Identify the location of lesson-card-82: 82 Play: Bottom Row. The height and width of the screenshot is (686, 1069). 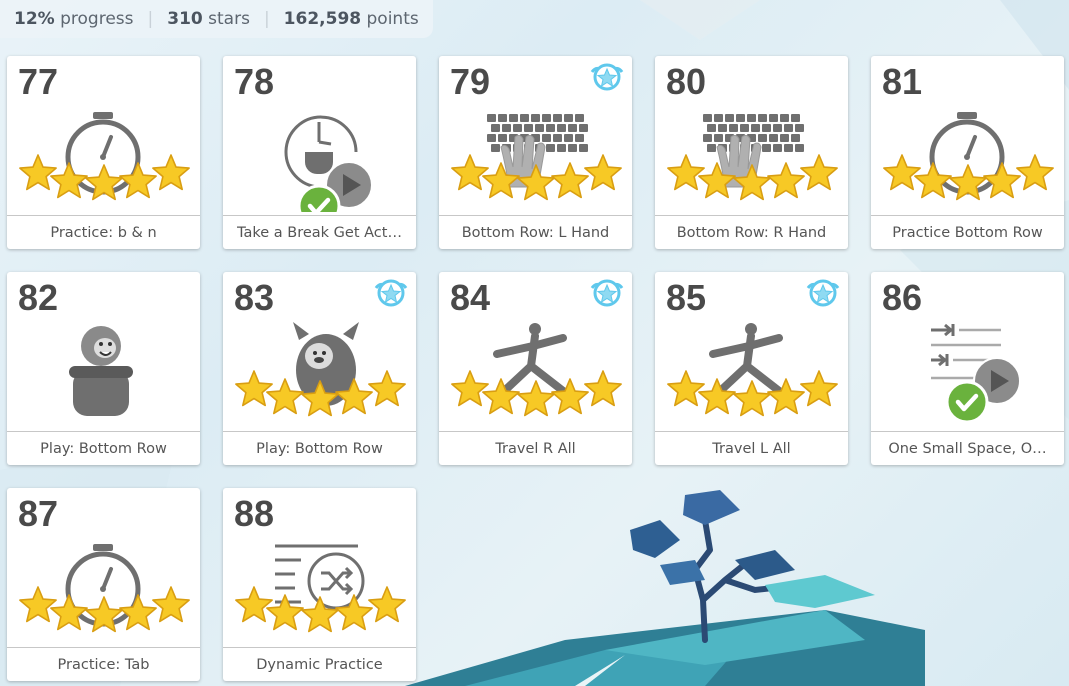
(103, 368).